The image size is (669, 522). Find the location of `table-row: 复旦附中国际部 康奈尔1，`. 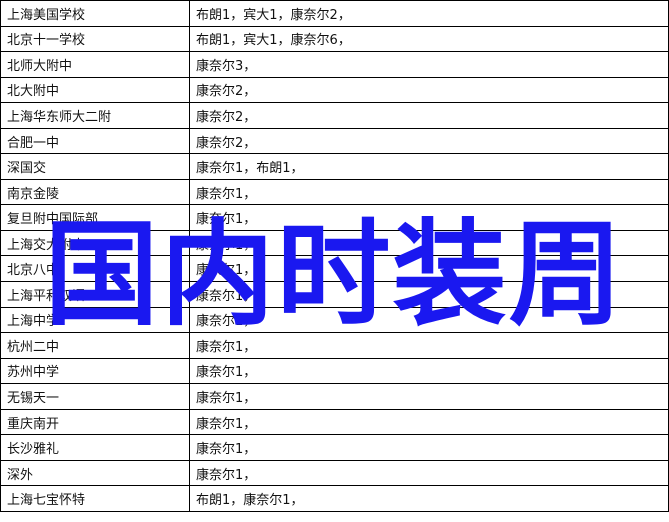

table-row: 复旦附中国际部 康奈尔1， is located at coordinates (334, 217).